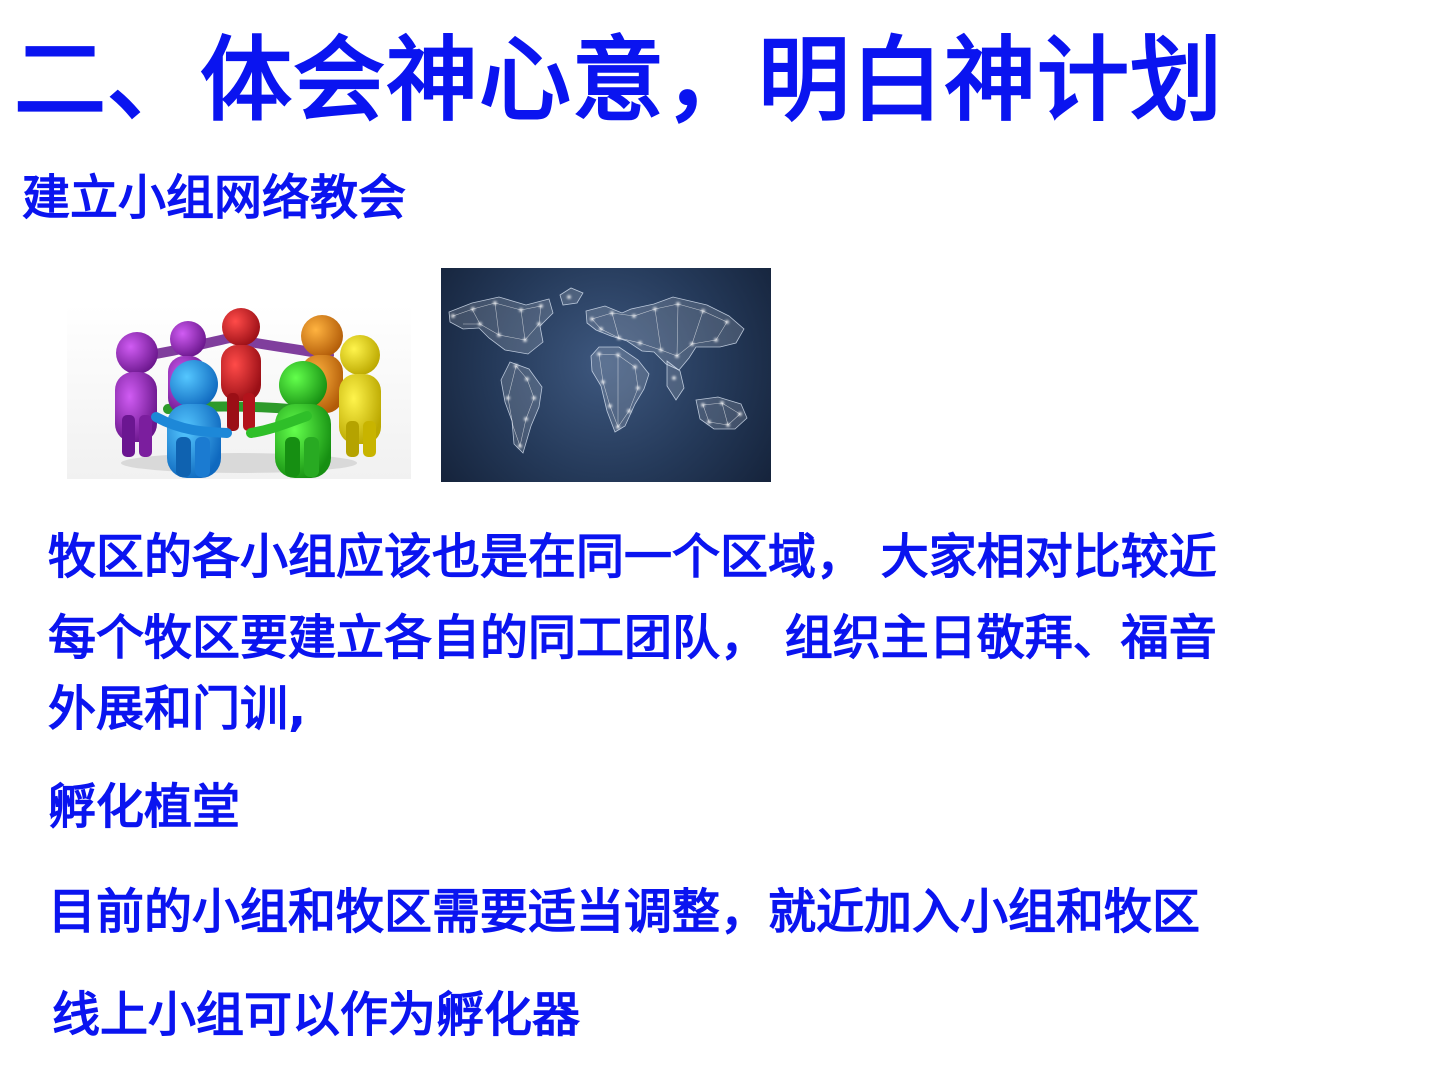  Describe the element at coordinates (619, 80) in the screenshot. I see `slide-title: 二、体会神心意，明白神计划` at that location.